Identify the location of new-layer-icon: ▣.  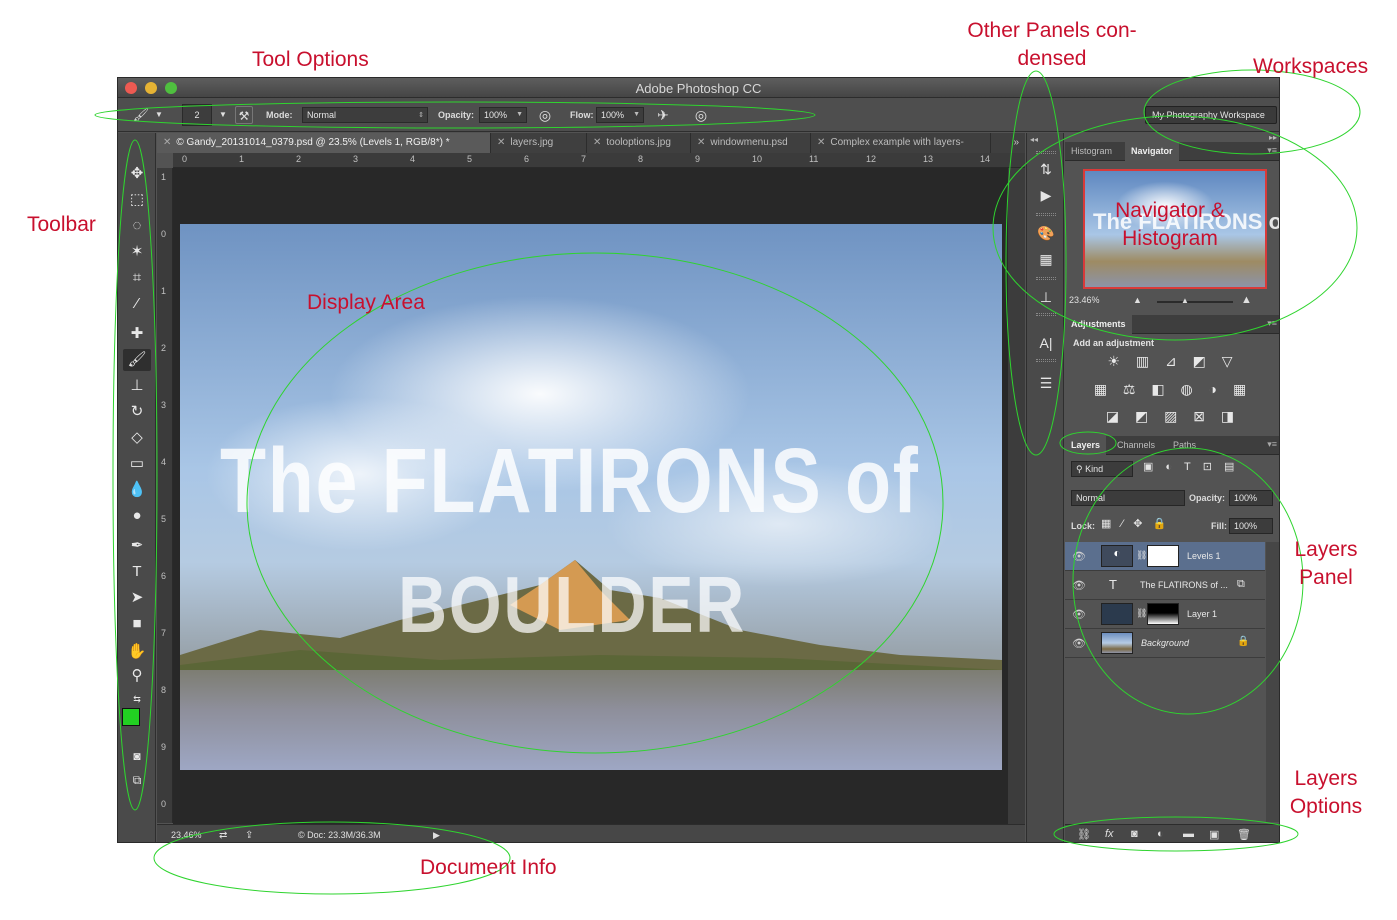
(1214, 834).